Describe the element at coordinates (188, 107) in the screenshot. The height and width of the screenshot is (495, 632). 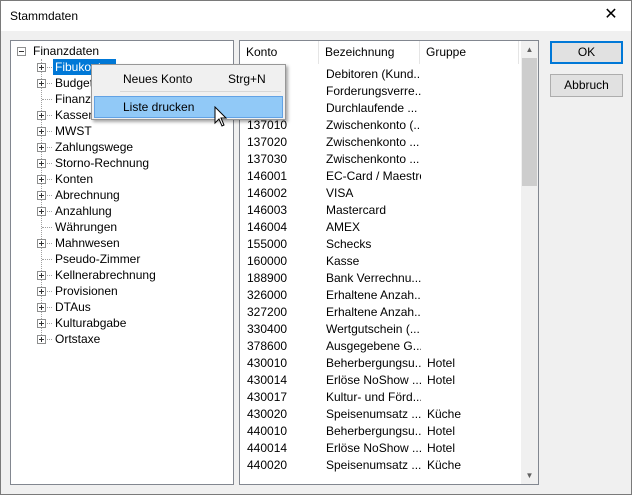
I see `menu-item-liste-drucken: Liste drucken` at that location.